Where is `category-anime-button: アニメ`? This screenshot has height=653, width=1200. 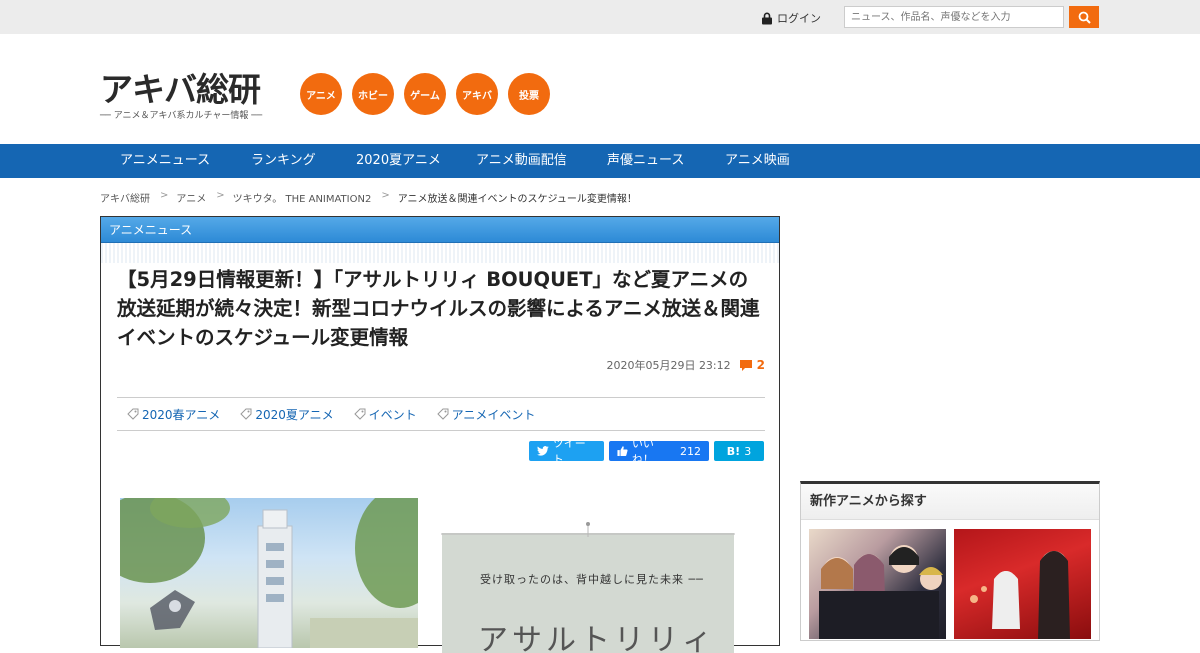 category-anime-button: アニメ is located at coordinates (321, 94).